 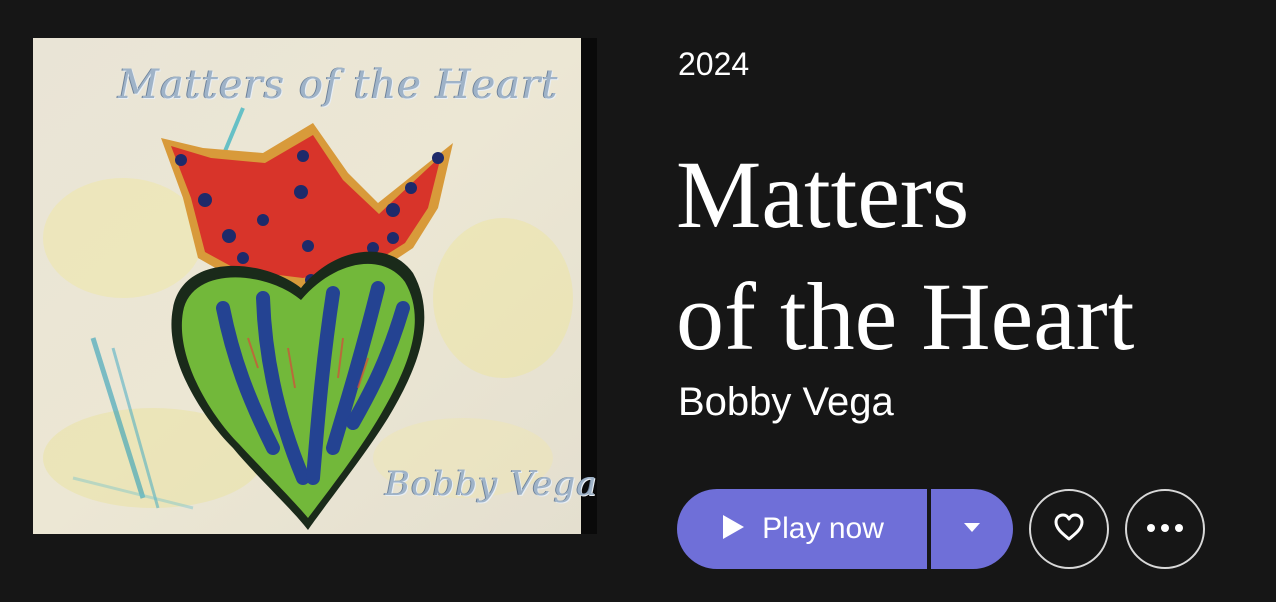 I want to click on cover-title-text: Matters of the Heart, so click(x=338, y=85).